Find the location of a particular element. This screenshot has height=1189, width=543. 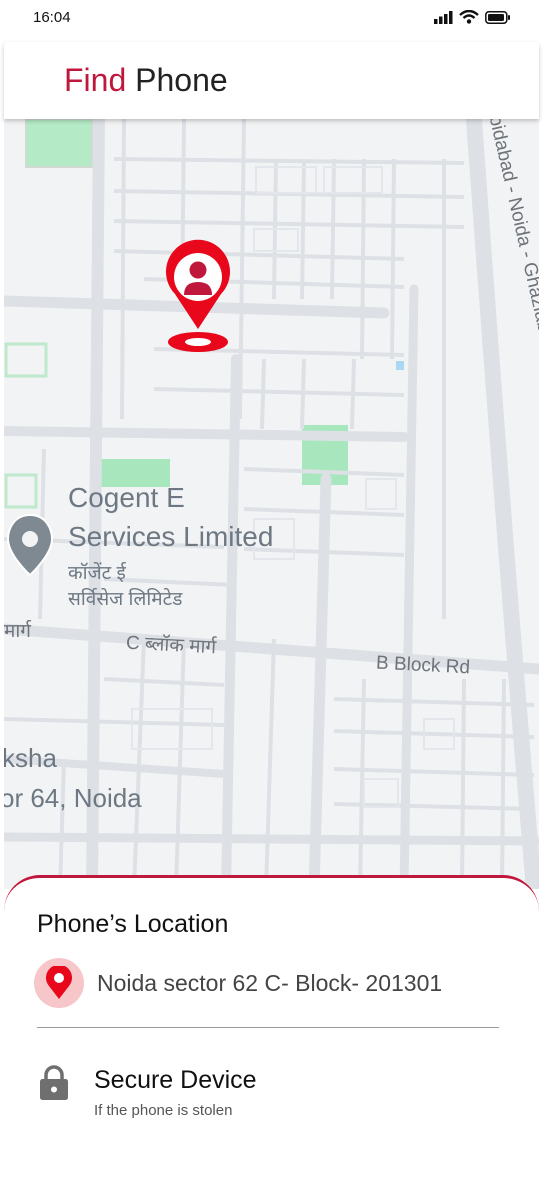

location-text: Noida sector 62 C- Block- 201301 is located at coordinates (270, 982).